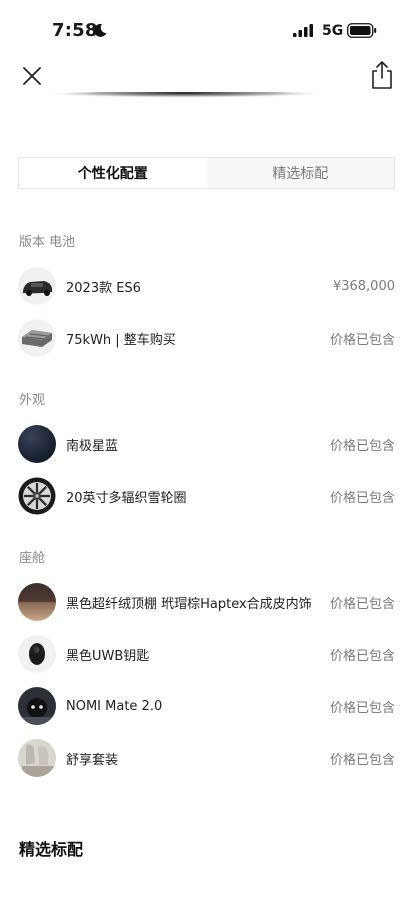 The height and width of the screenshot is (900, 414). Describe the element at coordinates (206, 496) in the screenshot. I see `config-row-wheels: 20英寸多辐织雪轮圈 价格已包含` at that location.